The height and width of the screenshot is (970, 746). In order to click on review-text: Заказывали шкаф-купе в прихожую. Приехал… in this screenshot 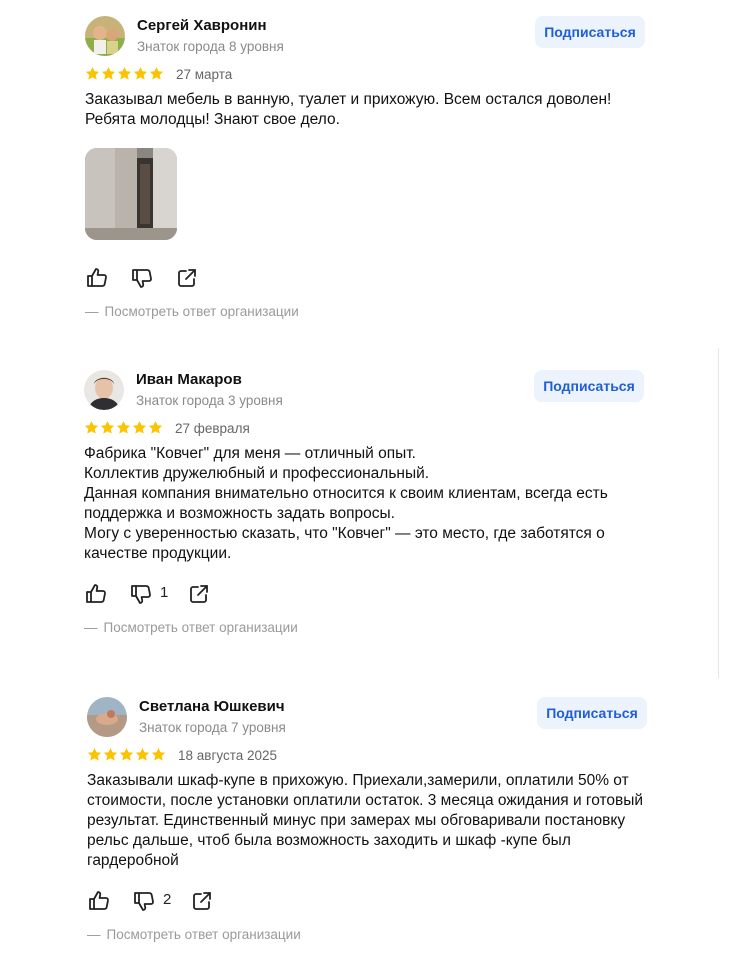, I will do `click(365, 820)`.